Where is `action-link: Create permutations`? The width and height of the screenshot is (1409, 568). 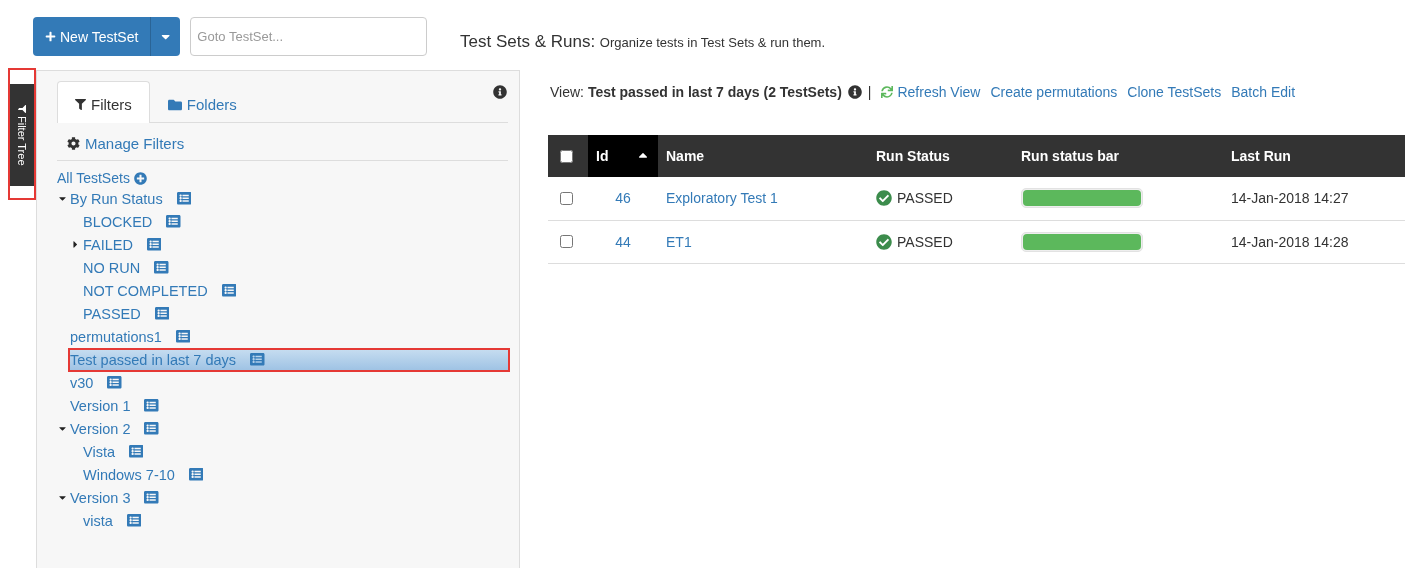 action-link: Create permutations is located at coordinates (1054, 92).